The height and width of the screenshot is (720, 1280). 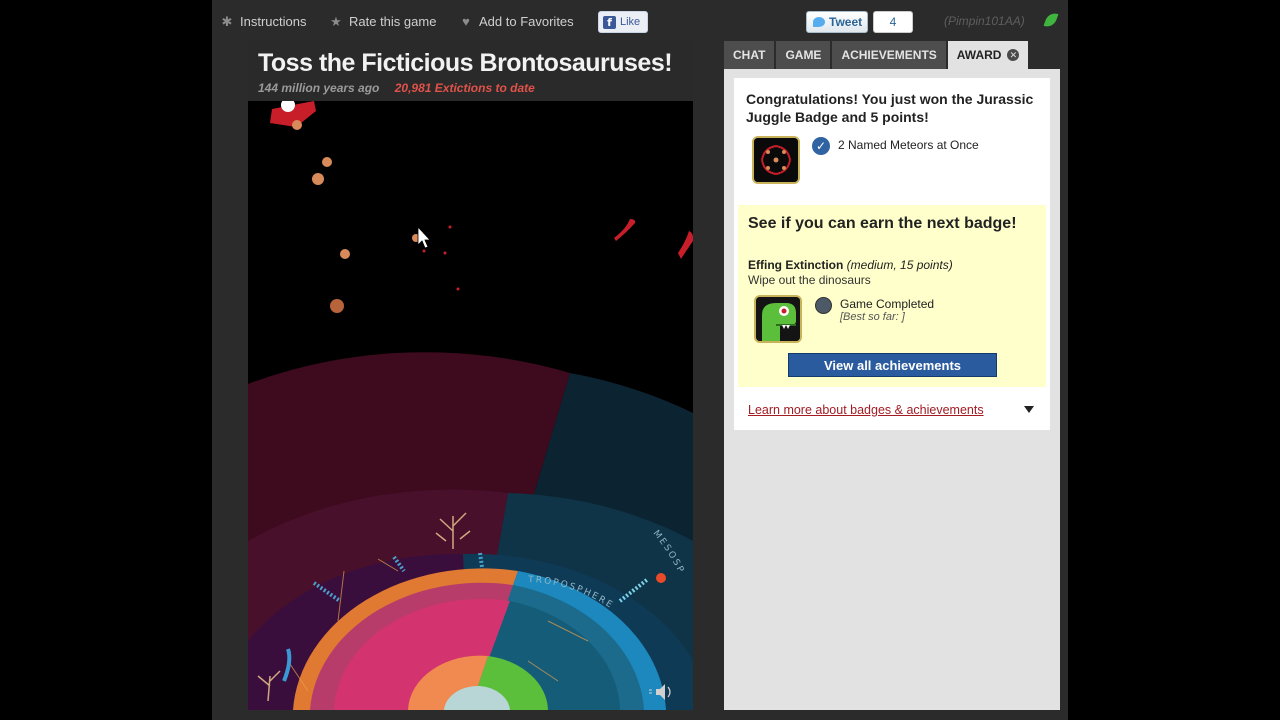 I want to click on panel-tabs: CHAT GAME ACHIEVEMENTS AWARD ✕, so click(x=892, y=55).